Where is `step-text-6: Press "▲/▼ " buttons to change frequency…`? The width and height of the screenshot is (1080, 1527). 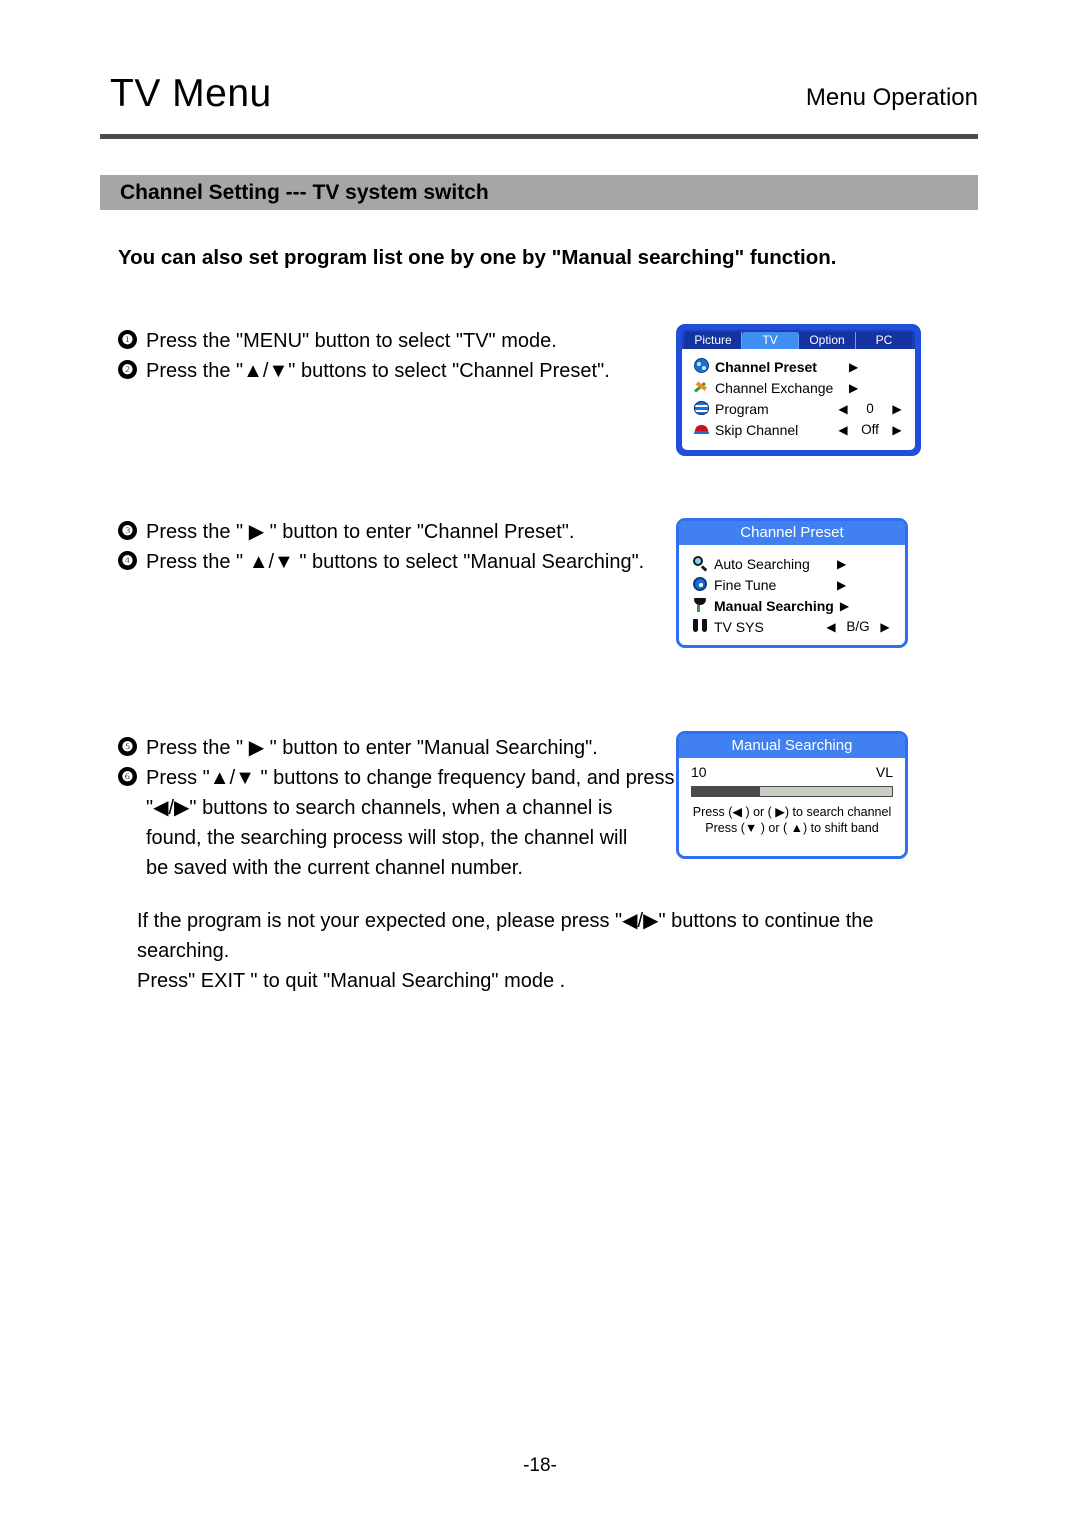 step-text-6: Press "▲/▼ " buttons to change frequency… is located at coordinates (410, 778).